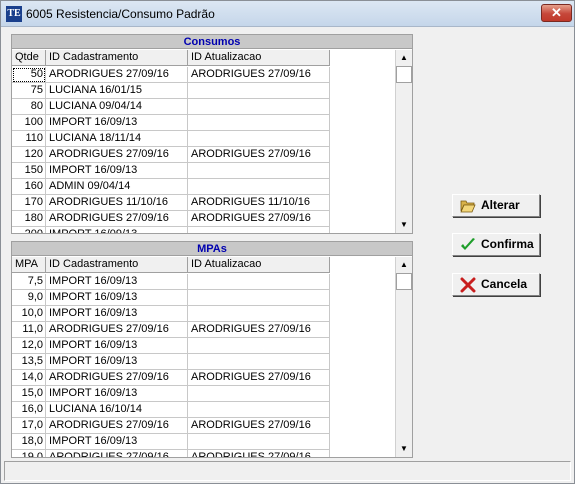  Describe the element at coordinates (496, 244) in the screenshot. I see `confirma-button: Confirma` at that location.